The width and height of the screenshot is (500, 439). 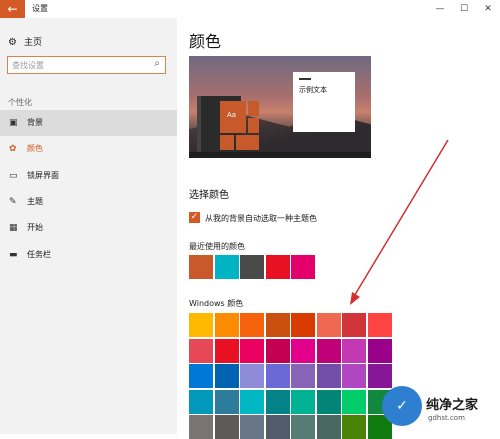 I want to click on home-label: 主页, so click(x=33, y=43).